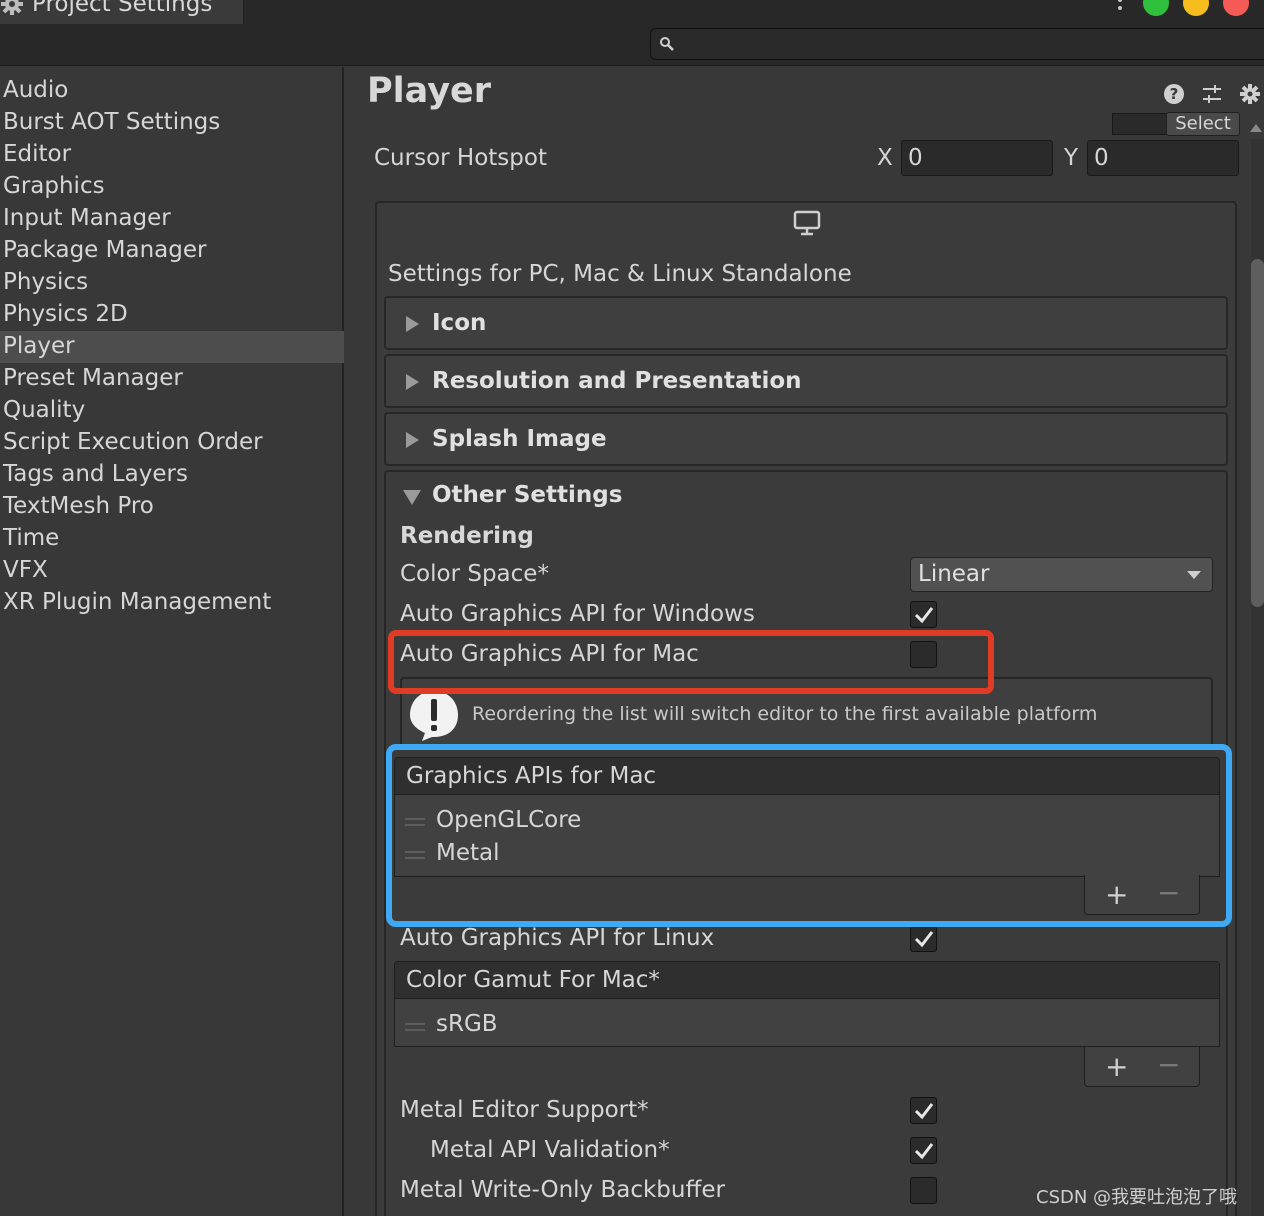 The width and height of the screenshot is (1264, 1216). I want to click on help-icon: ?, so click(1174, 94).